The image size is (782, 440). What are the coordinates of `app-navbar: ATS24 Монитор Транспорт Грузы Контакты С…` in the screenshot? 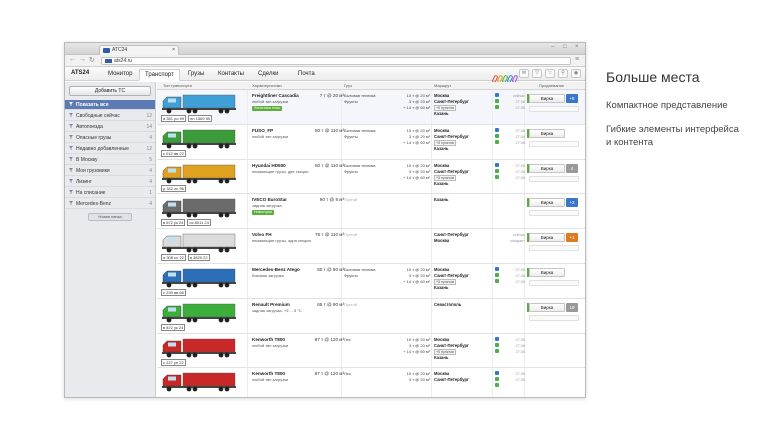 It's located at (325, 75).